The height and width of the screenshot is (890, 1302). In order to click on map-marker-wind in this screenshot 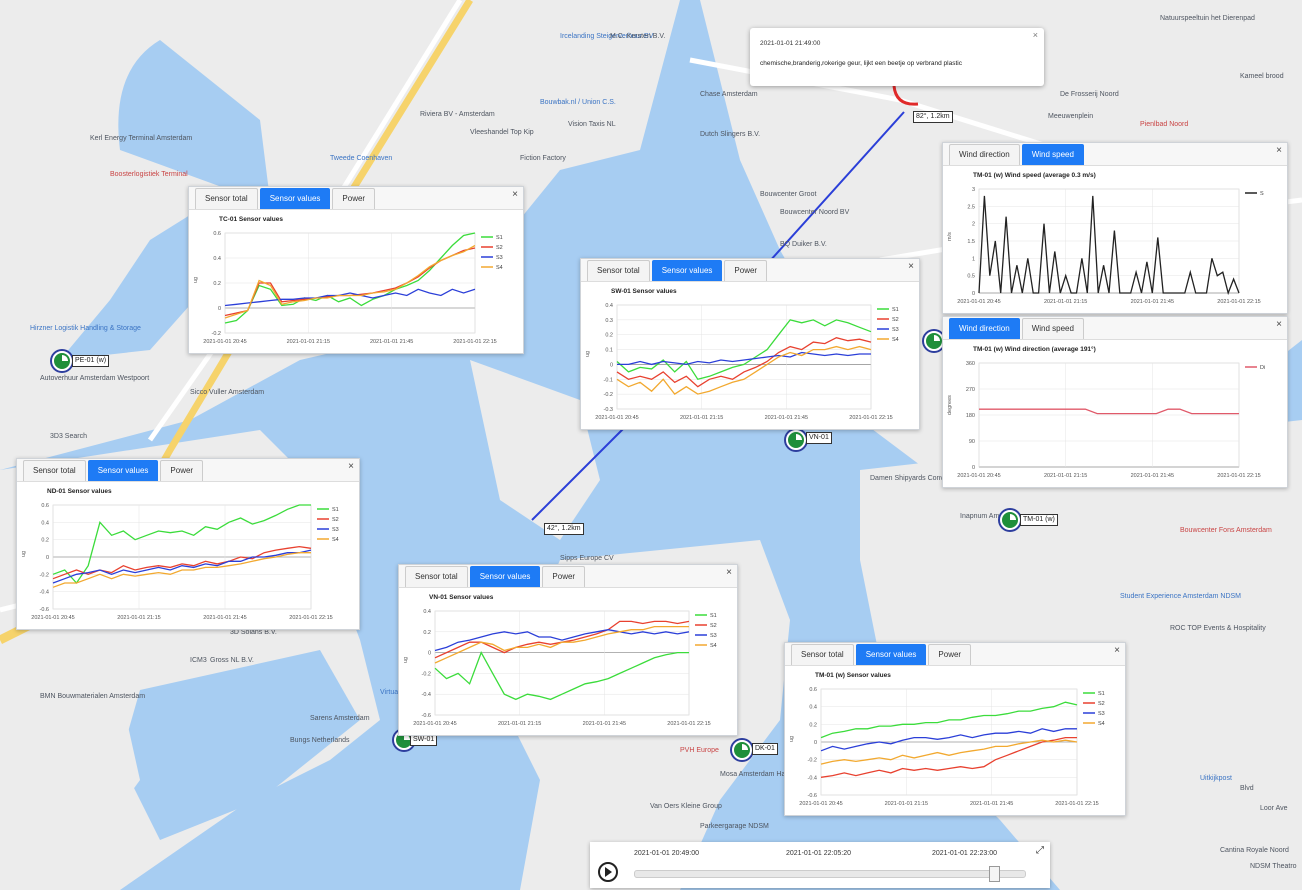, I will do `click(934, 341)`.